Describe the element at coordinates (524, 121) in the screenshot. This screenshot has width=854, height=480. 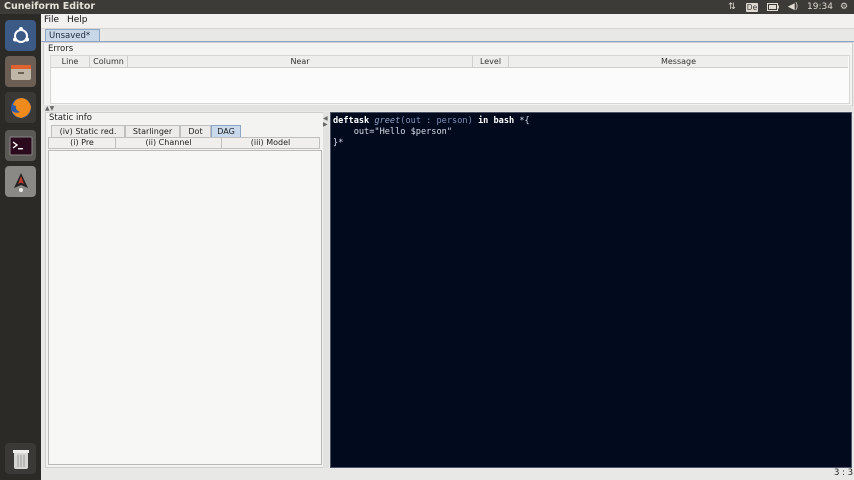
I see `brace-open: *{` at that location.